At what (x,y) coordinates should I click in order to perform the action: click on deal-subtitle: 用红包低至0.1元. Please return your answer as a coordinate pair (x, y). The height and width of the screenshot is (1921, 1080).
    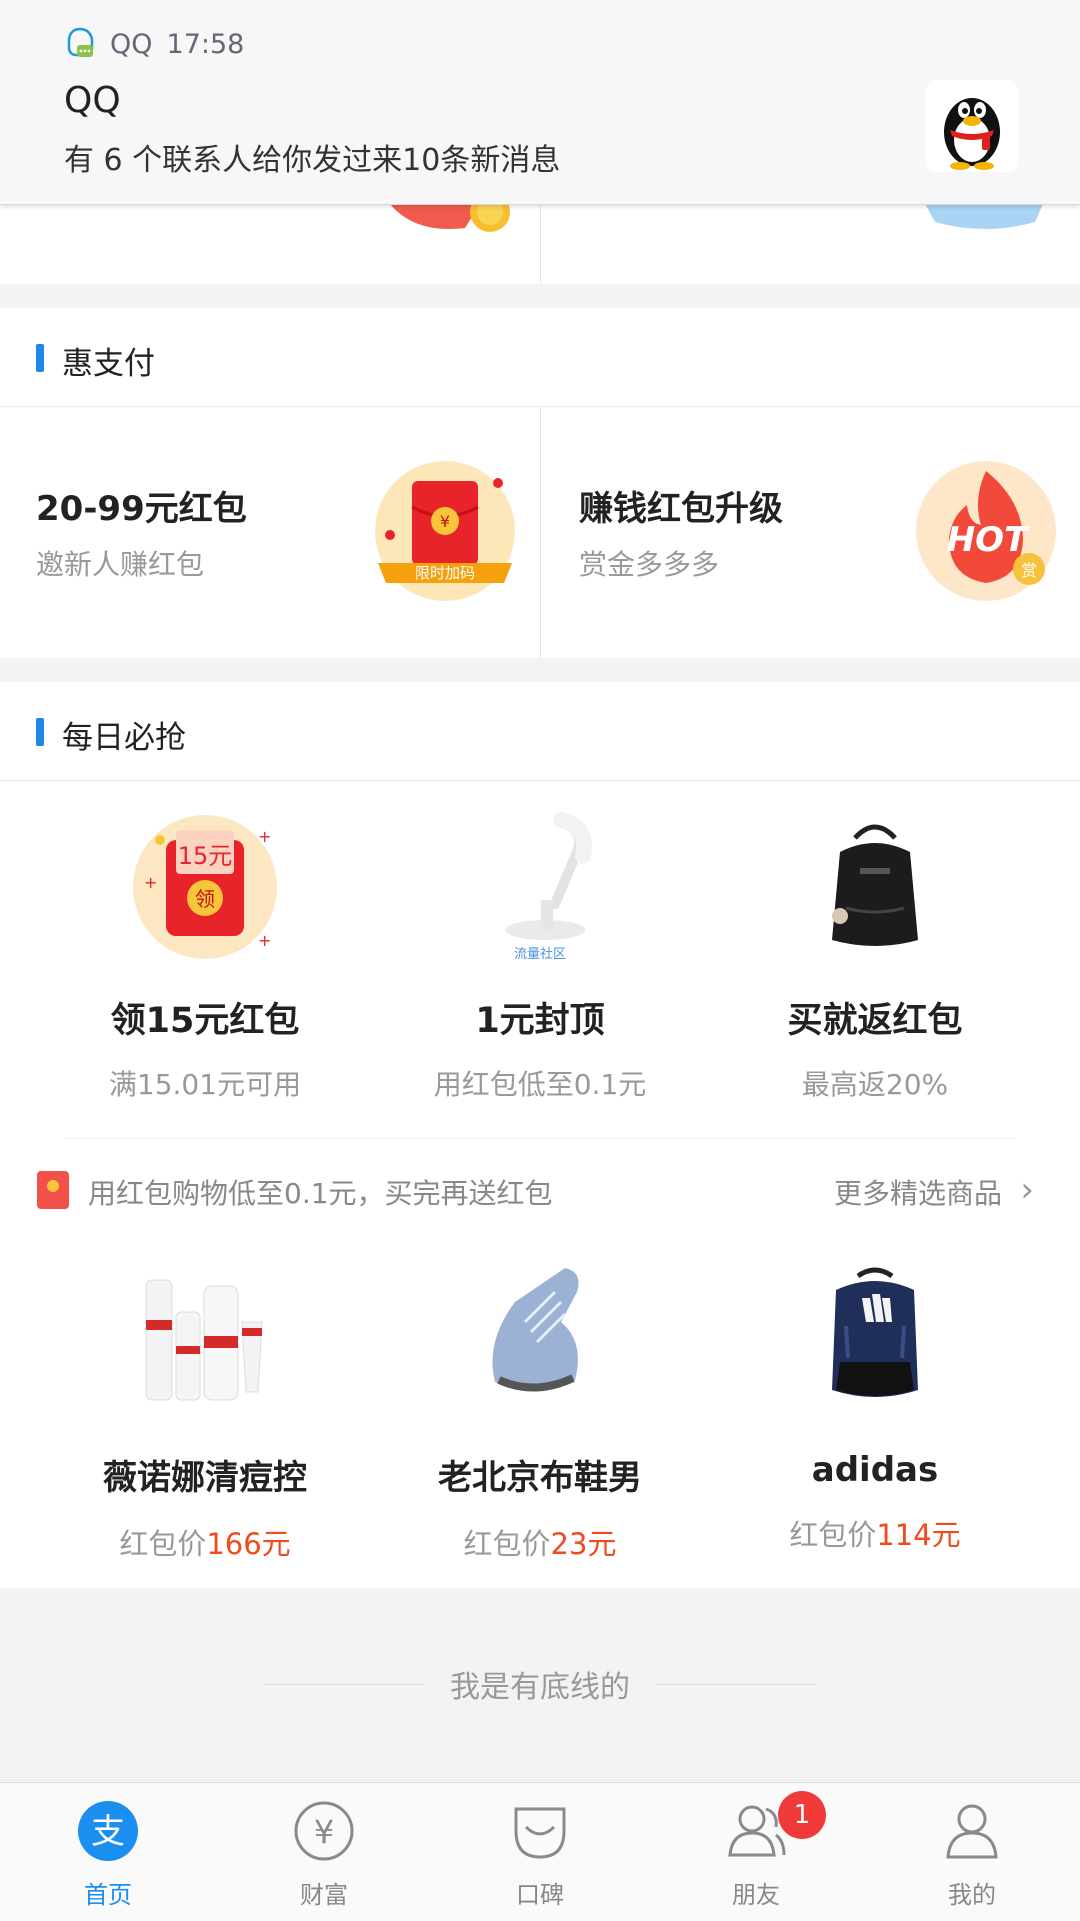
    Looking at the image, I should click on (540, 1084).